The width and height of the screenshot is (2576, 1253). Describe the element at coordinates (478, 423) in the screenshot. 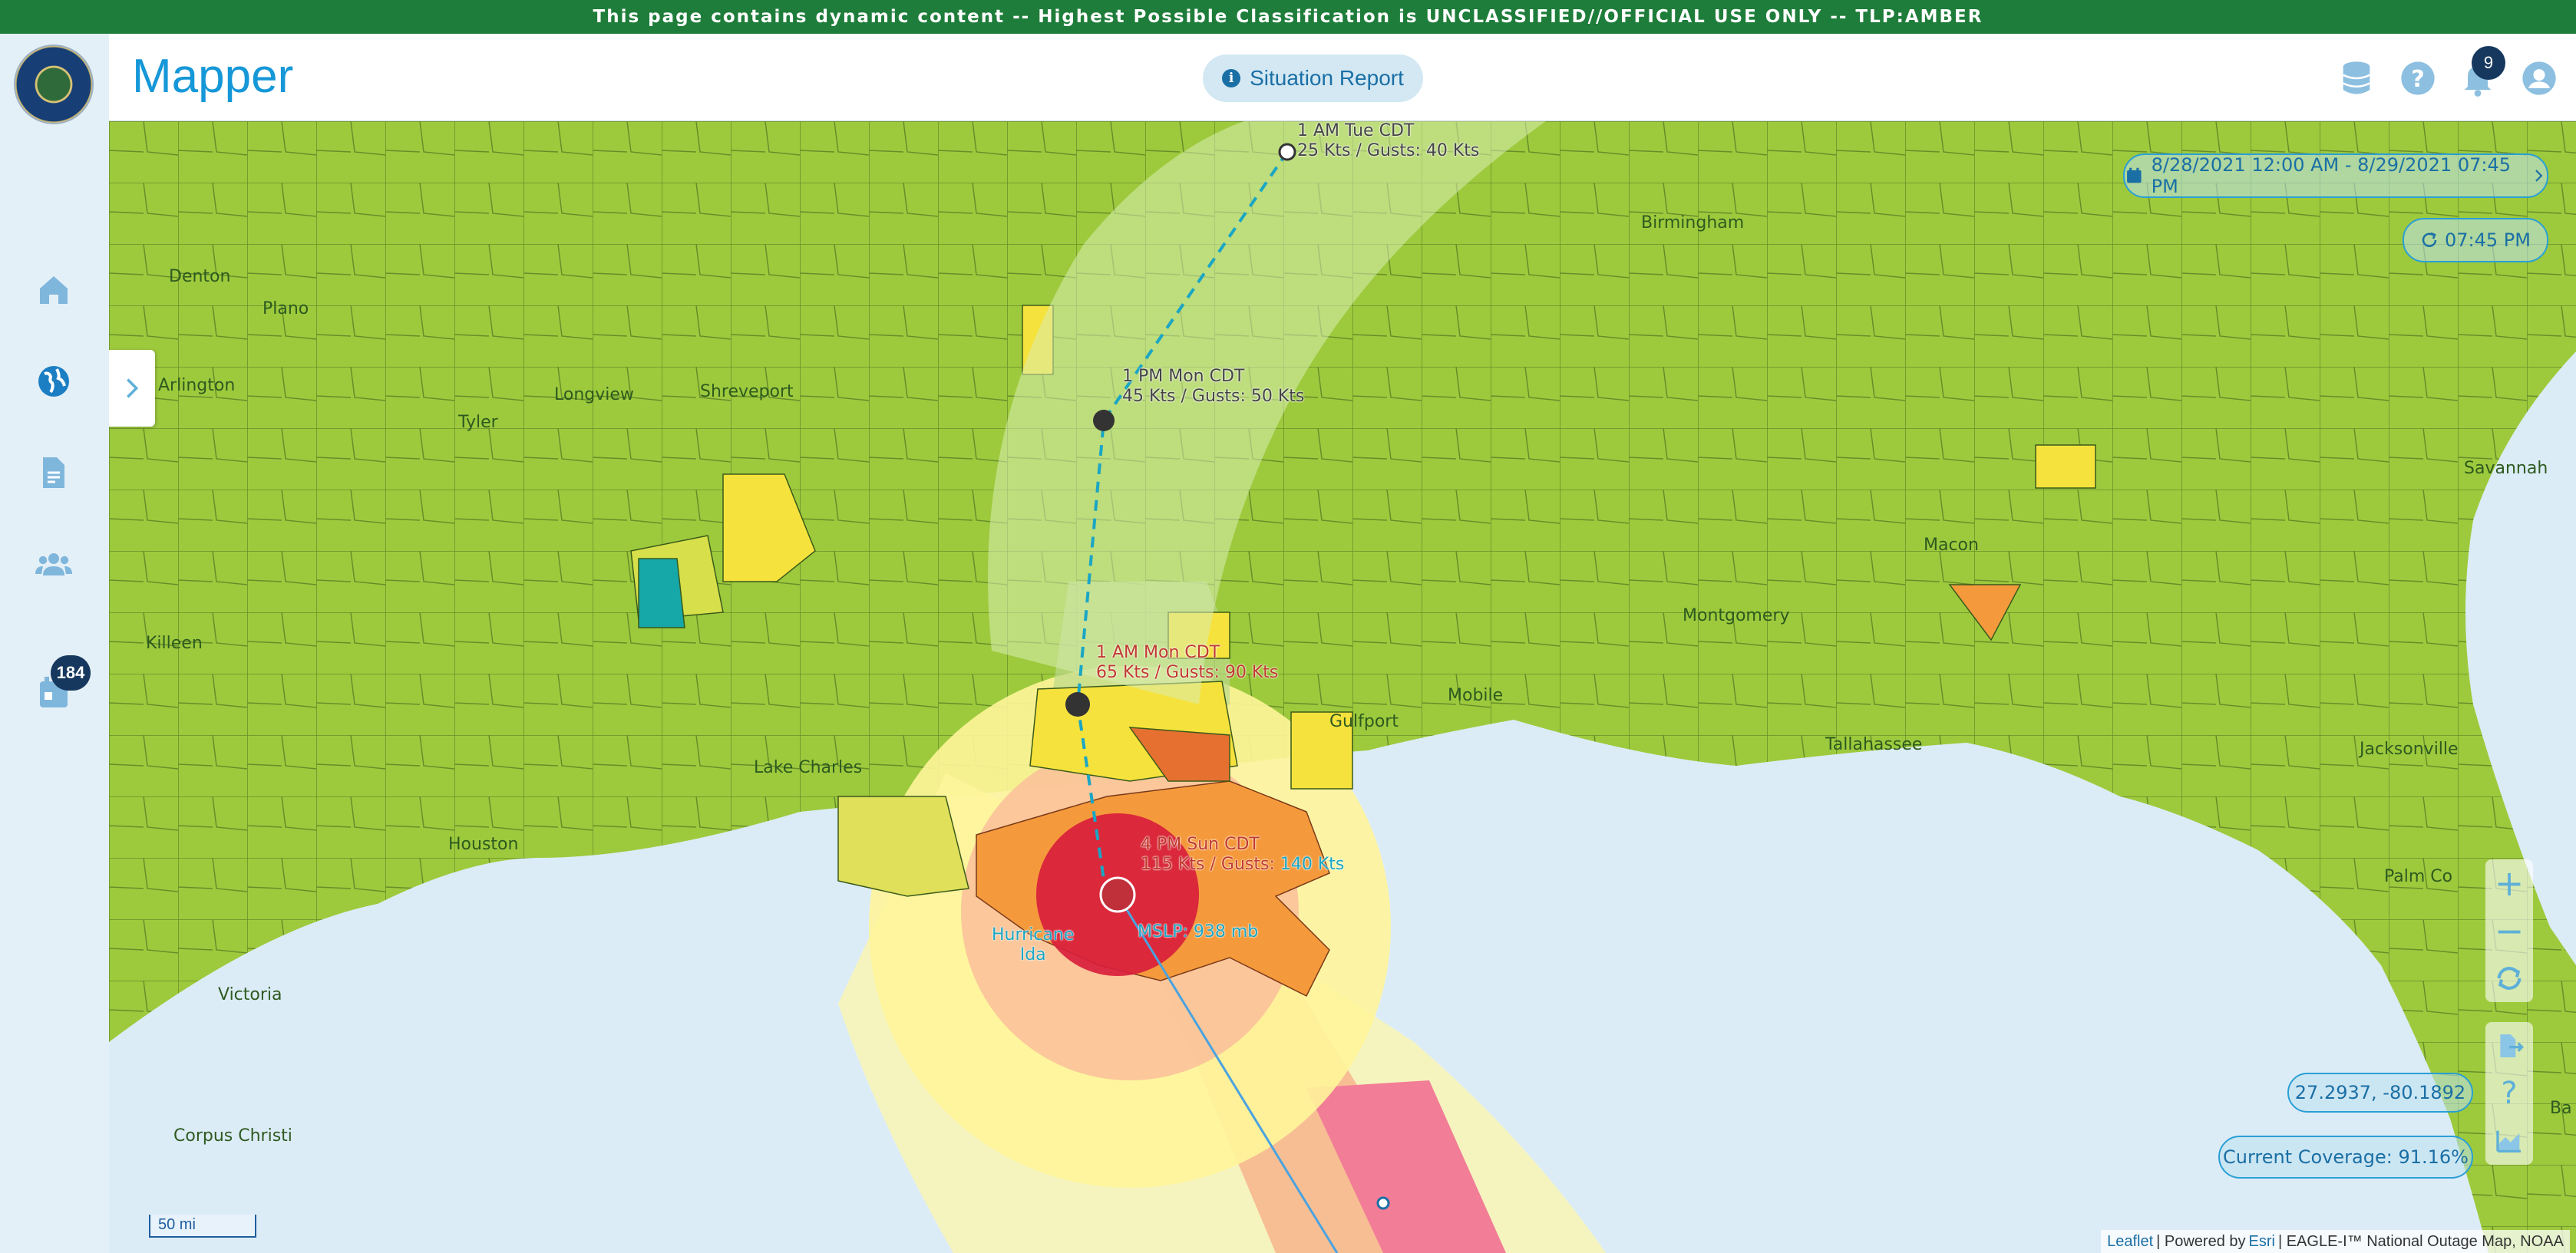

I see `place-label: Tyler` at that location.